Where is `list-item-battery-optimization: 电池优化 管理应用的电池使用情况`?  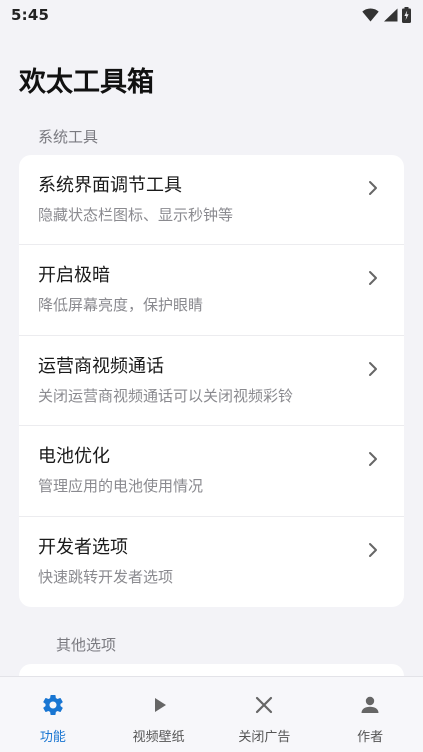
list-item-battery-optimization: 电池优化 管理应用的电池使用情况 is located at coordinates (211, 471).